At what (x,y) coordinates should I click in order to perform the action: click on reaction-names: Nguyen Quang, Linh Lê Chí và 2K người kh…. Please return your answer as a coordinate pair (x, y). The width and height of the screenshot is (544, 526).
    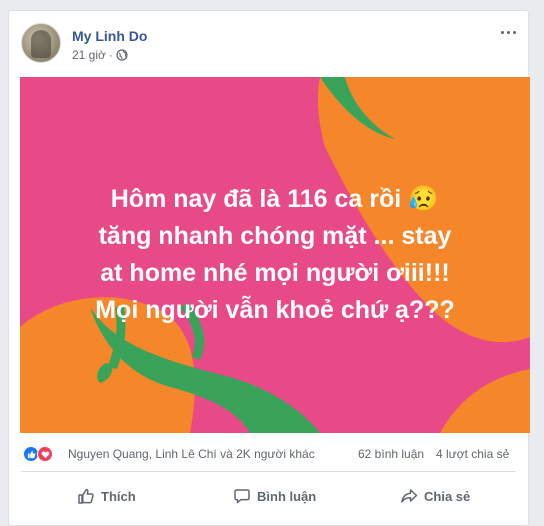
    Looking at the image, I should click on (191, 454).